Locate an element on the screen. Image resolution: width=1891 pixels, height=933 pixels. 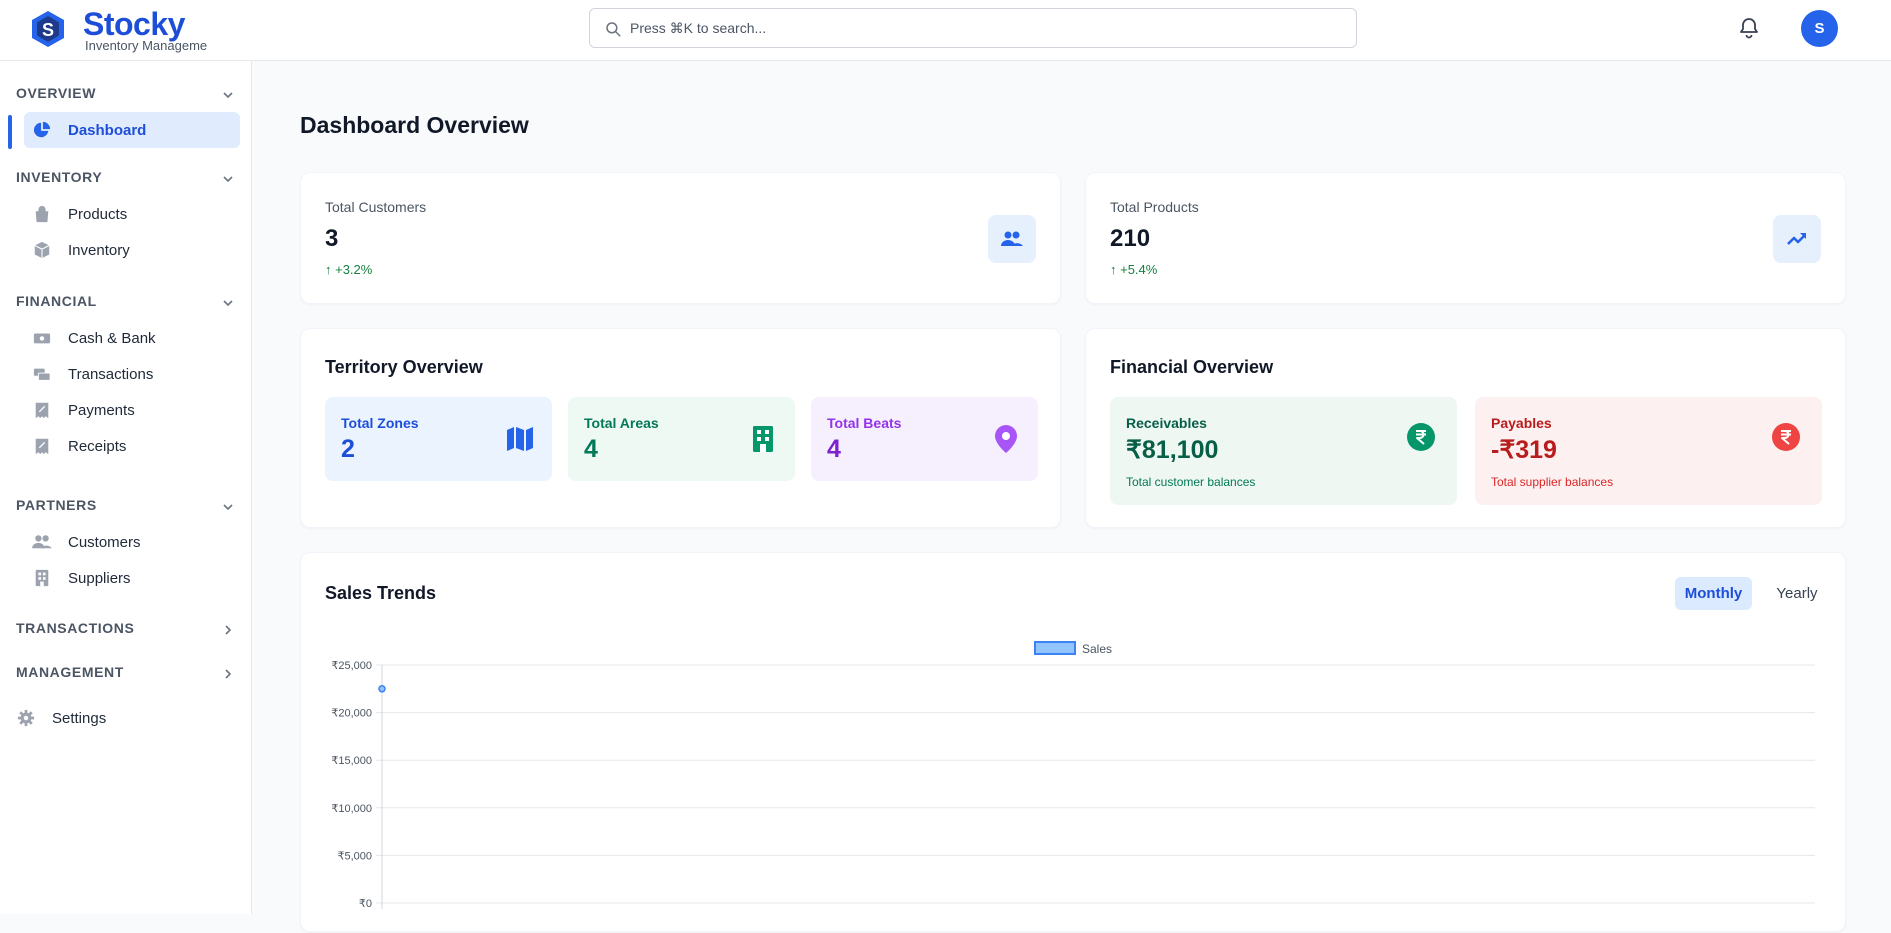
cash-icon is located at coordinates (42, 338).